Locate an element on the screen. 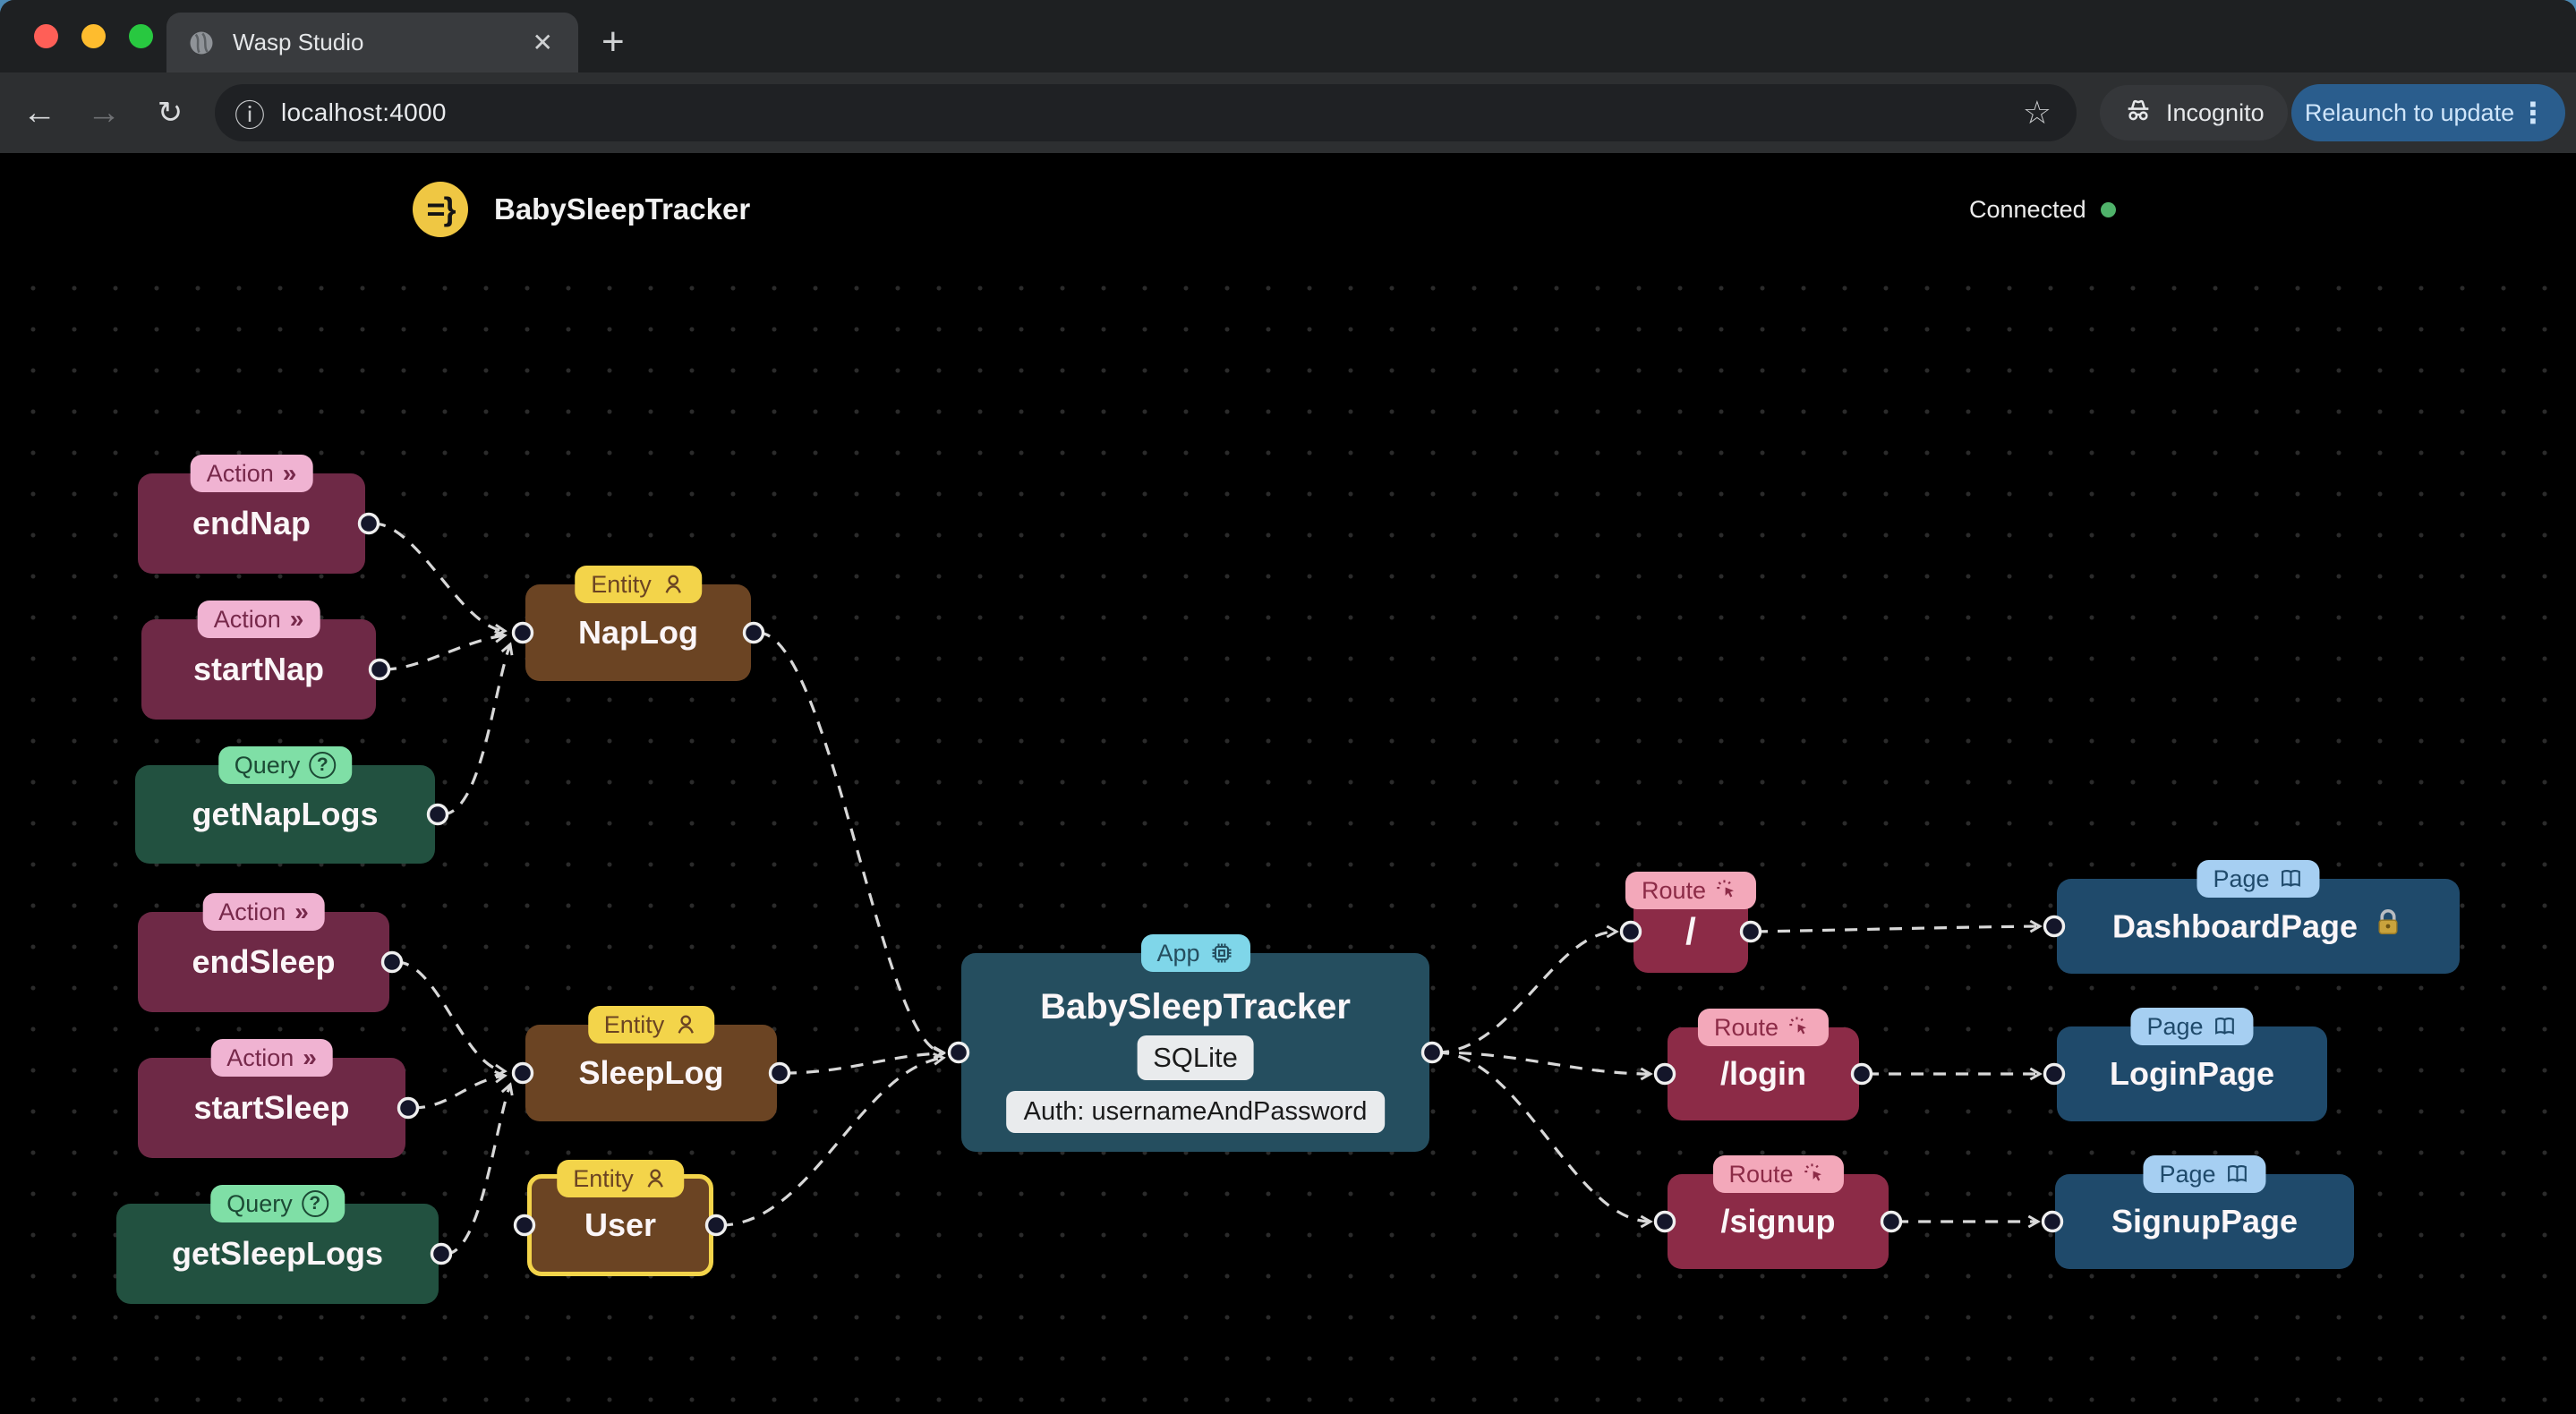 The image size is (2576, 1414). menu-kebab-button: ⋮ is located at coordinates (2542, 113).